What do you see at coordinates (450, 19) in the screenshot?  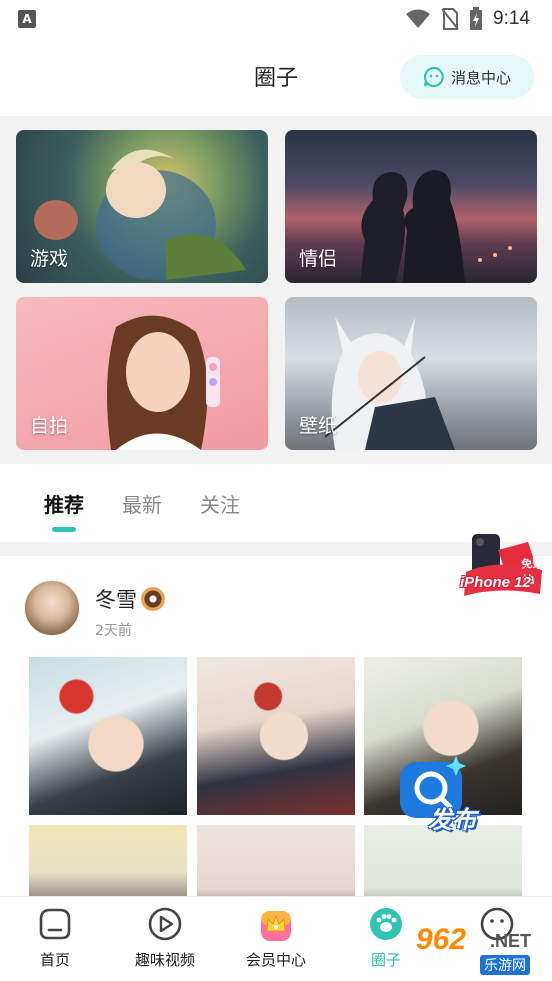 I see `no-sim-icon` at bounding box center [450, 19].